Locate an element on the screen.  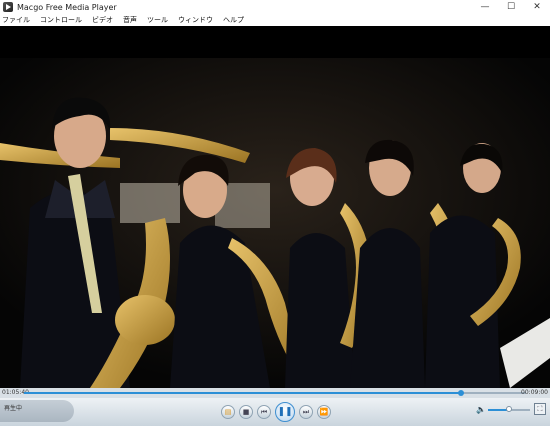
volume-slider is located at coordinates (509, 409).